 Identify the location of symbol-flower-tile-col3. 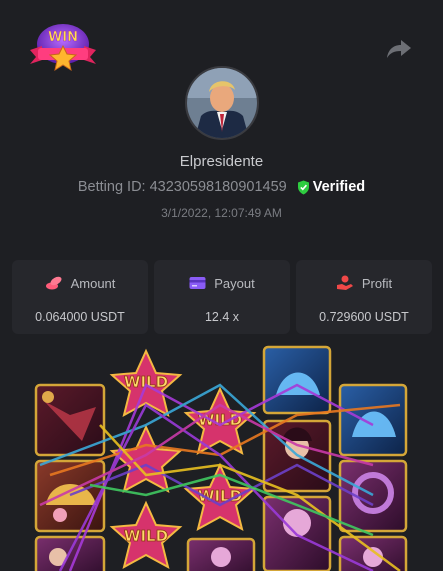
(221, 554).